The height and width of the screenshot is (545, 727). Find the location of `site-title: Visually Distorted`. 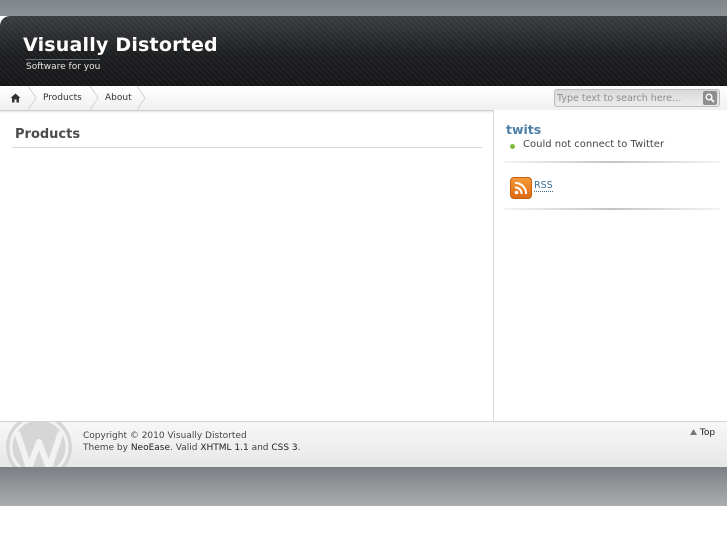

site-title: Visually Distorted is located at coordinates (120, 45).